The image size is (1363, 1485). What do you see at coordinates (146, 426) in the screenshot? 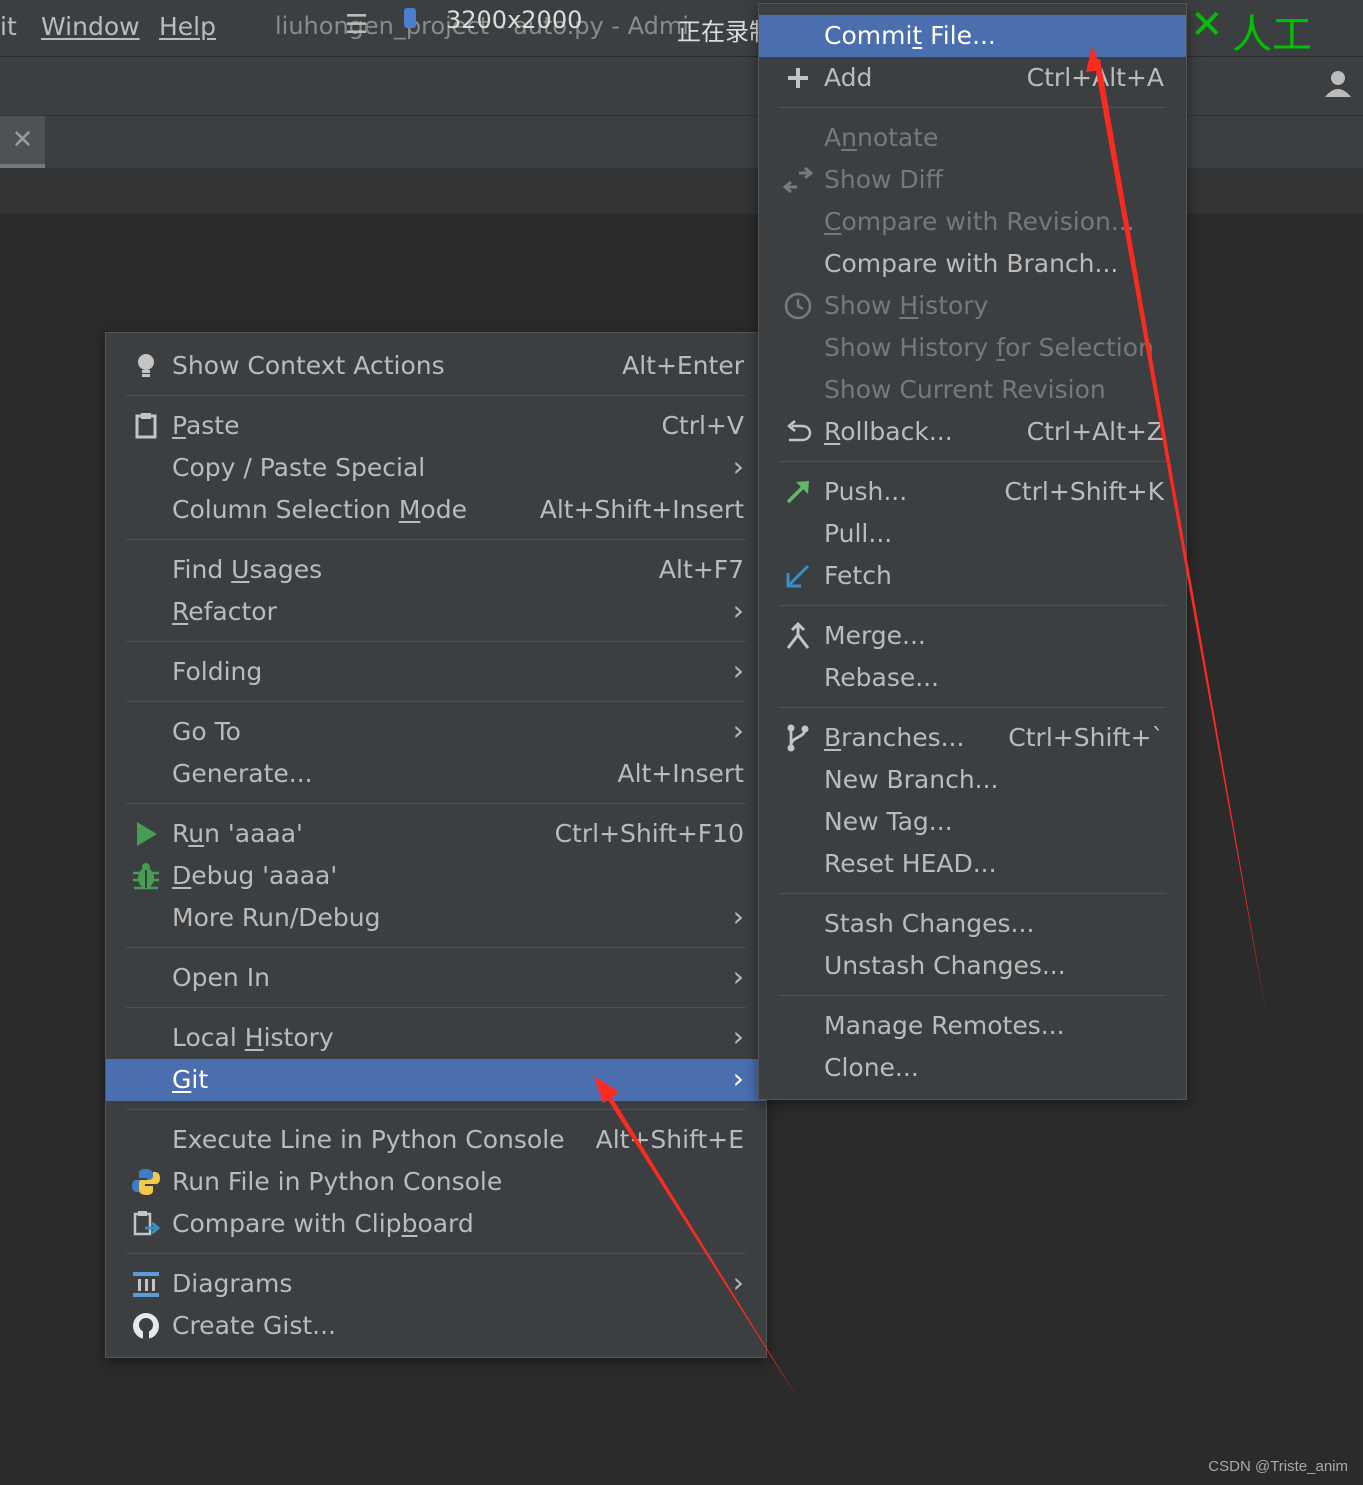
I see `clipboard-icon` at bounding box center [146, 426].